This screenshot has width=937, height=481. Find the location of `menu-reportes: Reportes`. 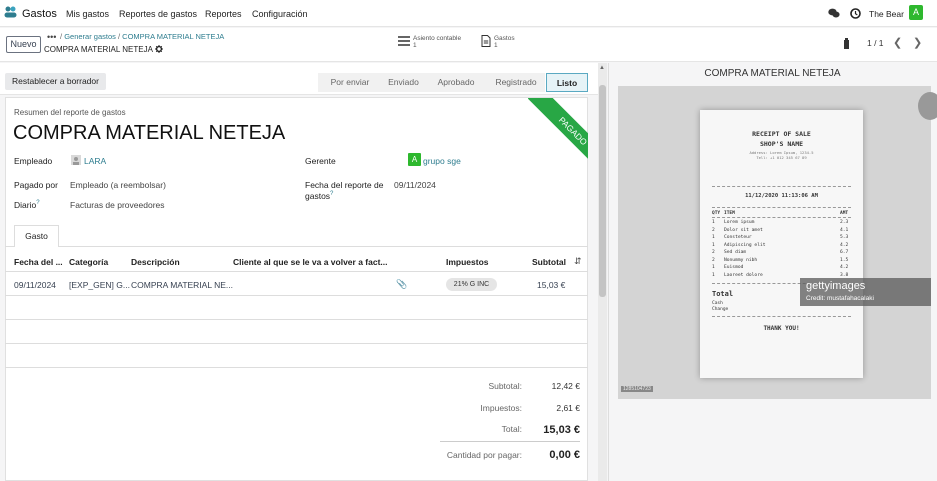

menu-reportes: Reportes is located at coordinates (223, 14).